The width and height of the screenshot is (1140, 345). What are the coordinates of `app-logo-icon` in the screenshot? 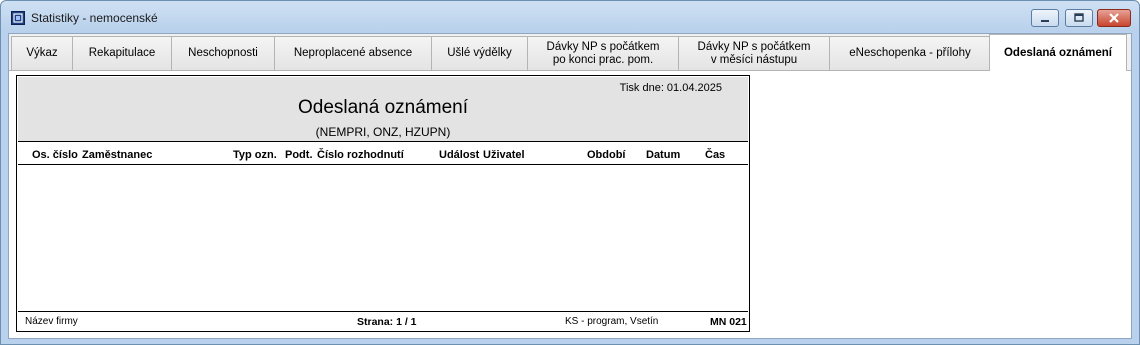 It's located at (18, 18).